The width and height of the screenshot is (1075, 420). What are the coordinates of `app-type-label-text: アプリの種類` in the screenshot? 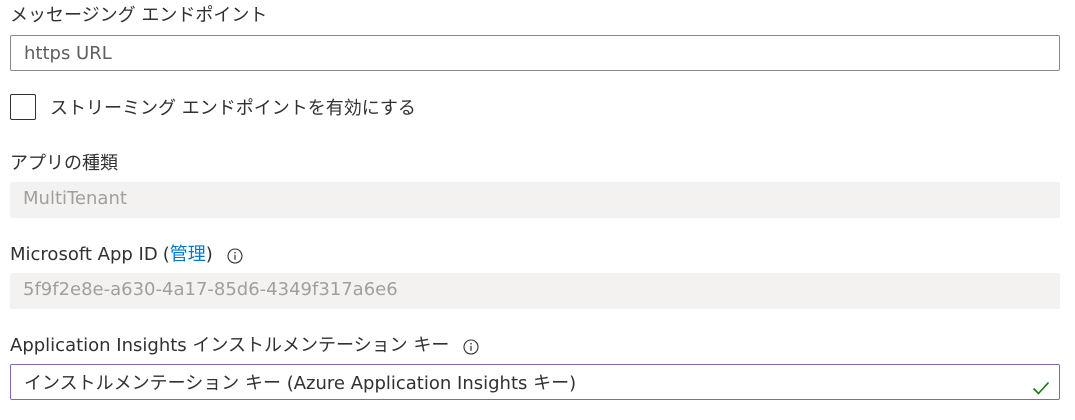 It's located at (64, 163).